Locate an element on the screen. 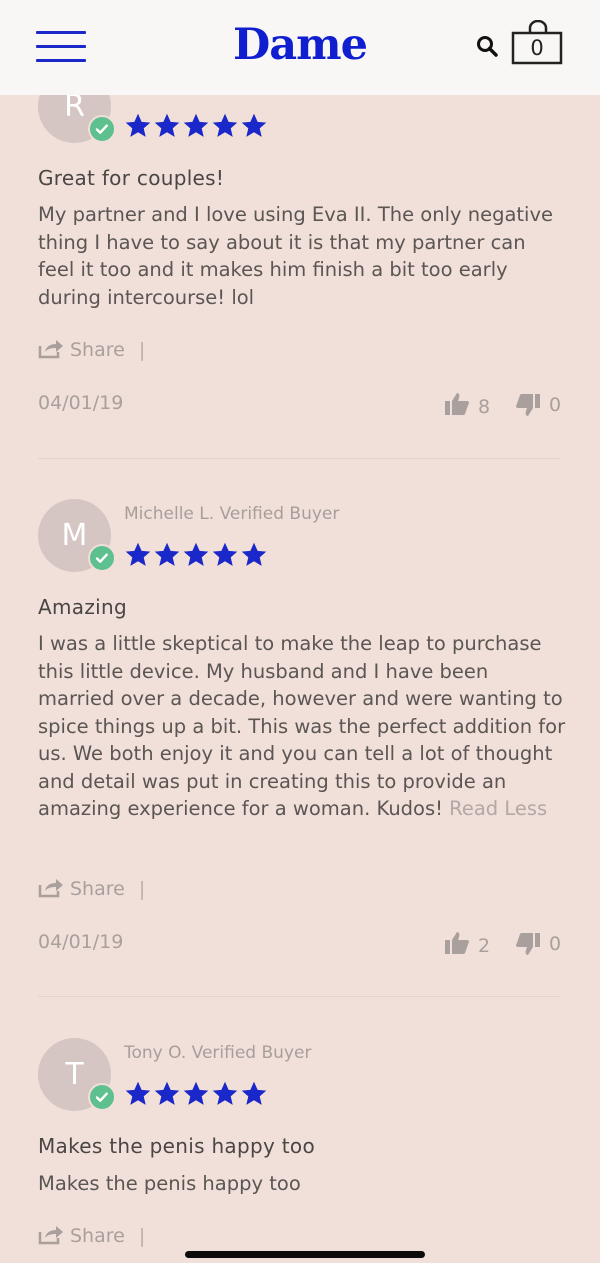 Image resolution: width=600 pixels, height=1263 pixels. review-title: Amazing is located at coordinates (82, 607).